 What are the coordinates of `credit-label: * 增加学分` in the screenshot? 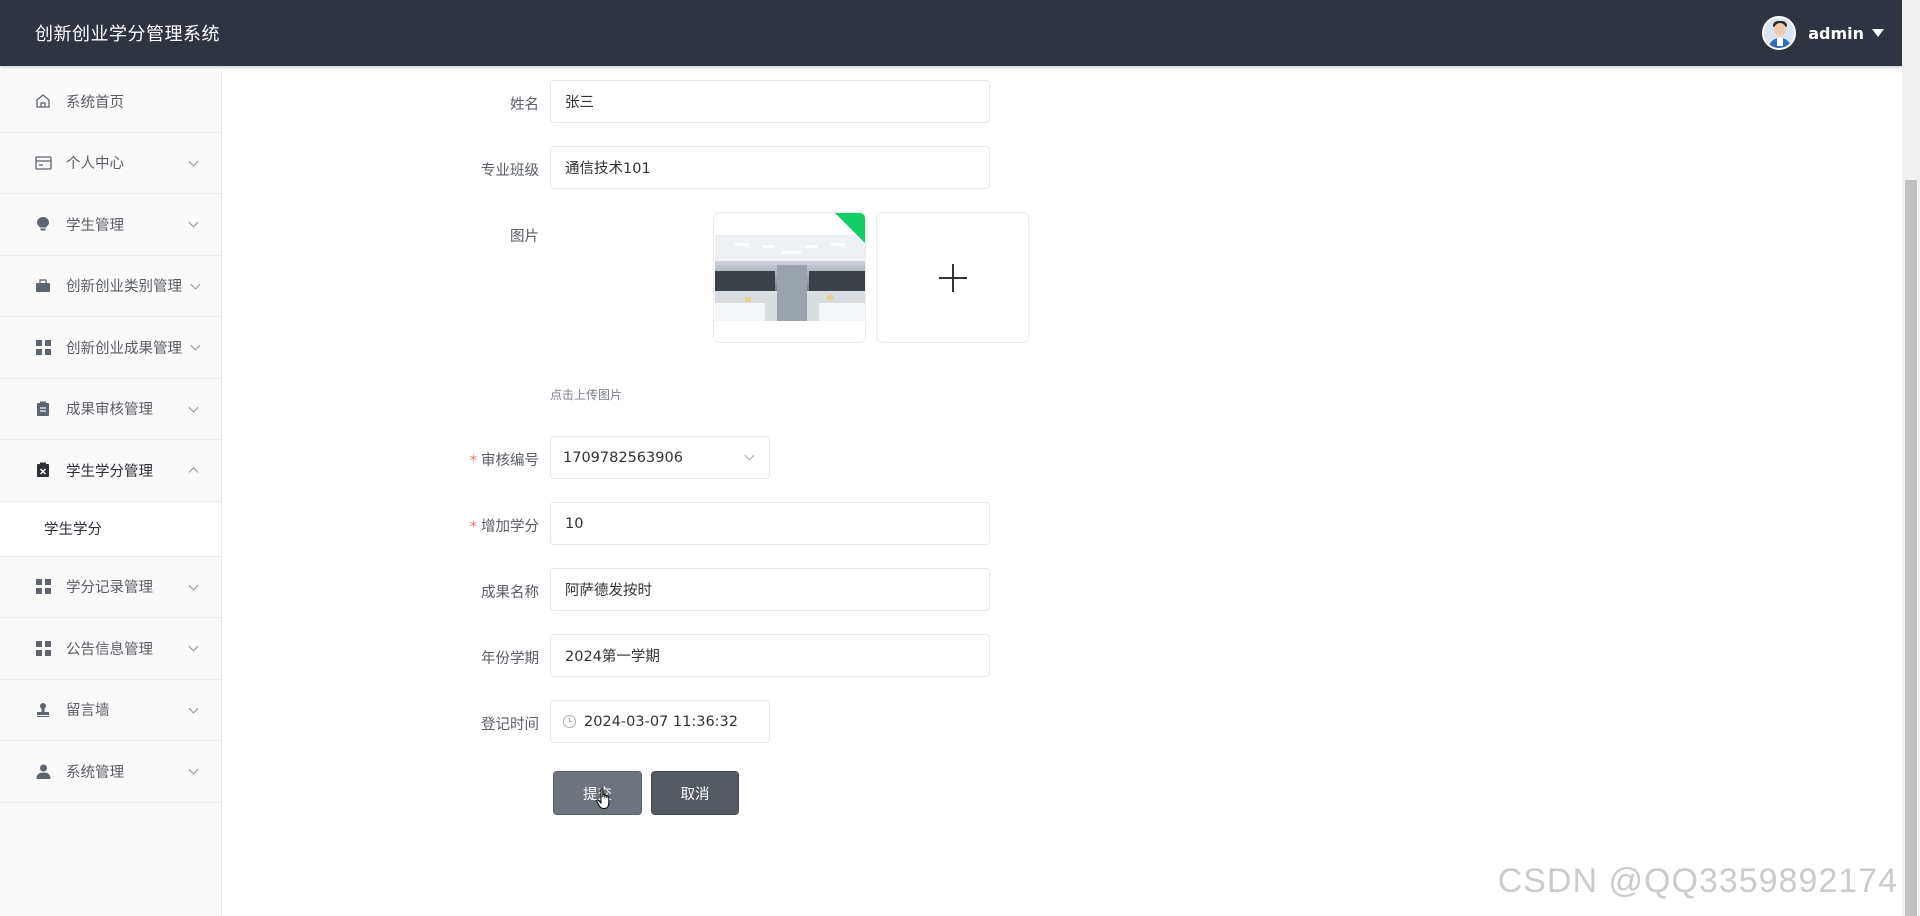 It's located at (504, 527).